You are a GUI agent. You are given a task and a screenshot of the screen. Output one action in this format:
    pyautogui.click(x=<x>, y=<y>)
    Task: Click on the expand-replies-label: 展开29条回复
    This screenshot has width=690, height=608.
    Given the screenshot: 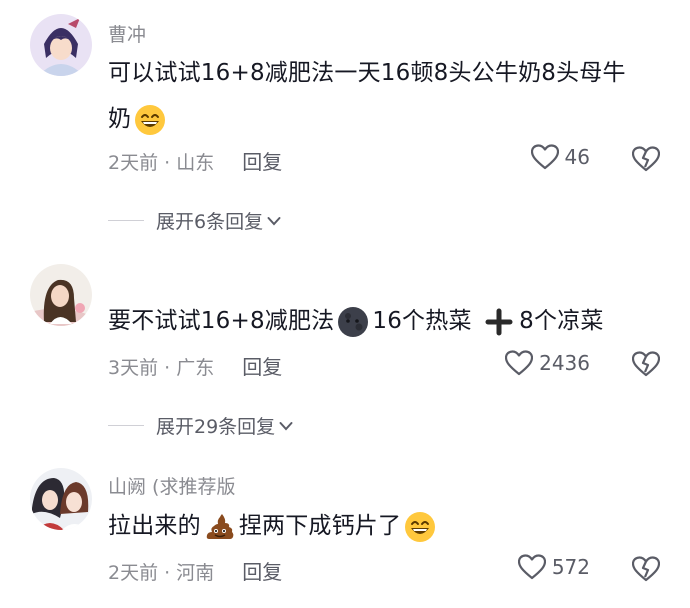 What is the action you would take?
    pyautogui.click(x=216, y=427)
    